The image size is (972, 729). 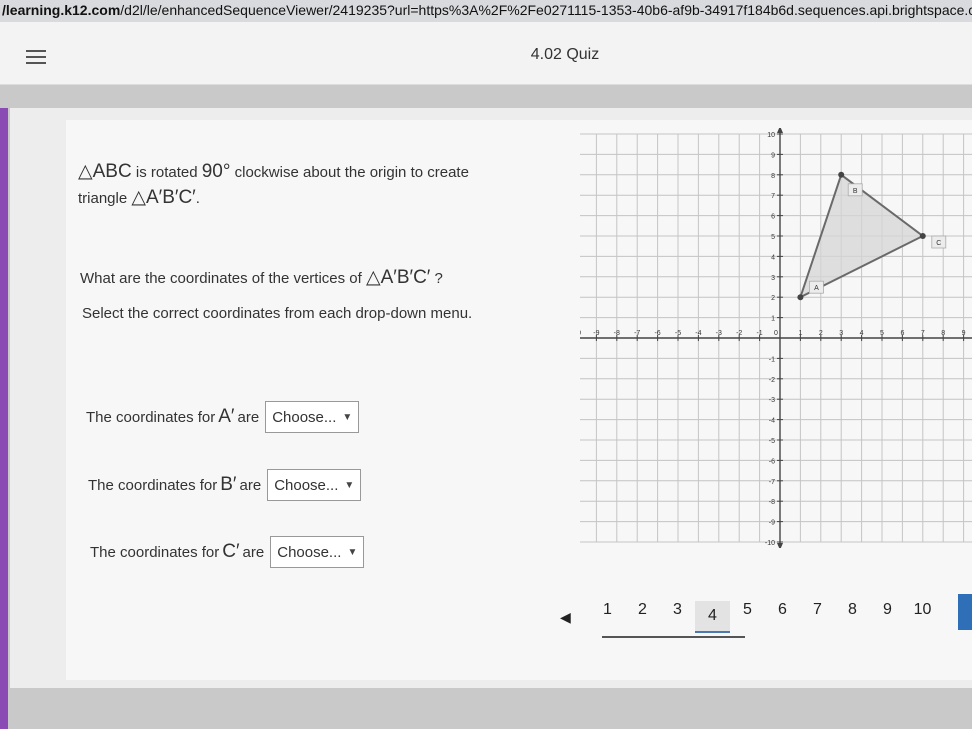 What do you see at coordinates (800, 297) in the screenshot?
I see `vertex-a-point` at bounding box center [800, 297].